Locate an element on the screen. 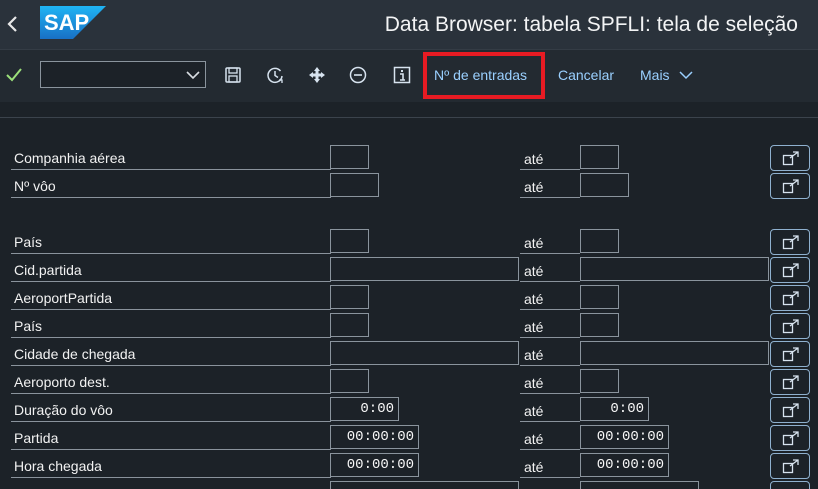 The width and height of the screenshot is (818, 489). move-arrows-icon is located at coordinates (317, 75).